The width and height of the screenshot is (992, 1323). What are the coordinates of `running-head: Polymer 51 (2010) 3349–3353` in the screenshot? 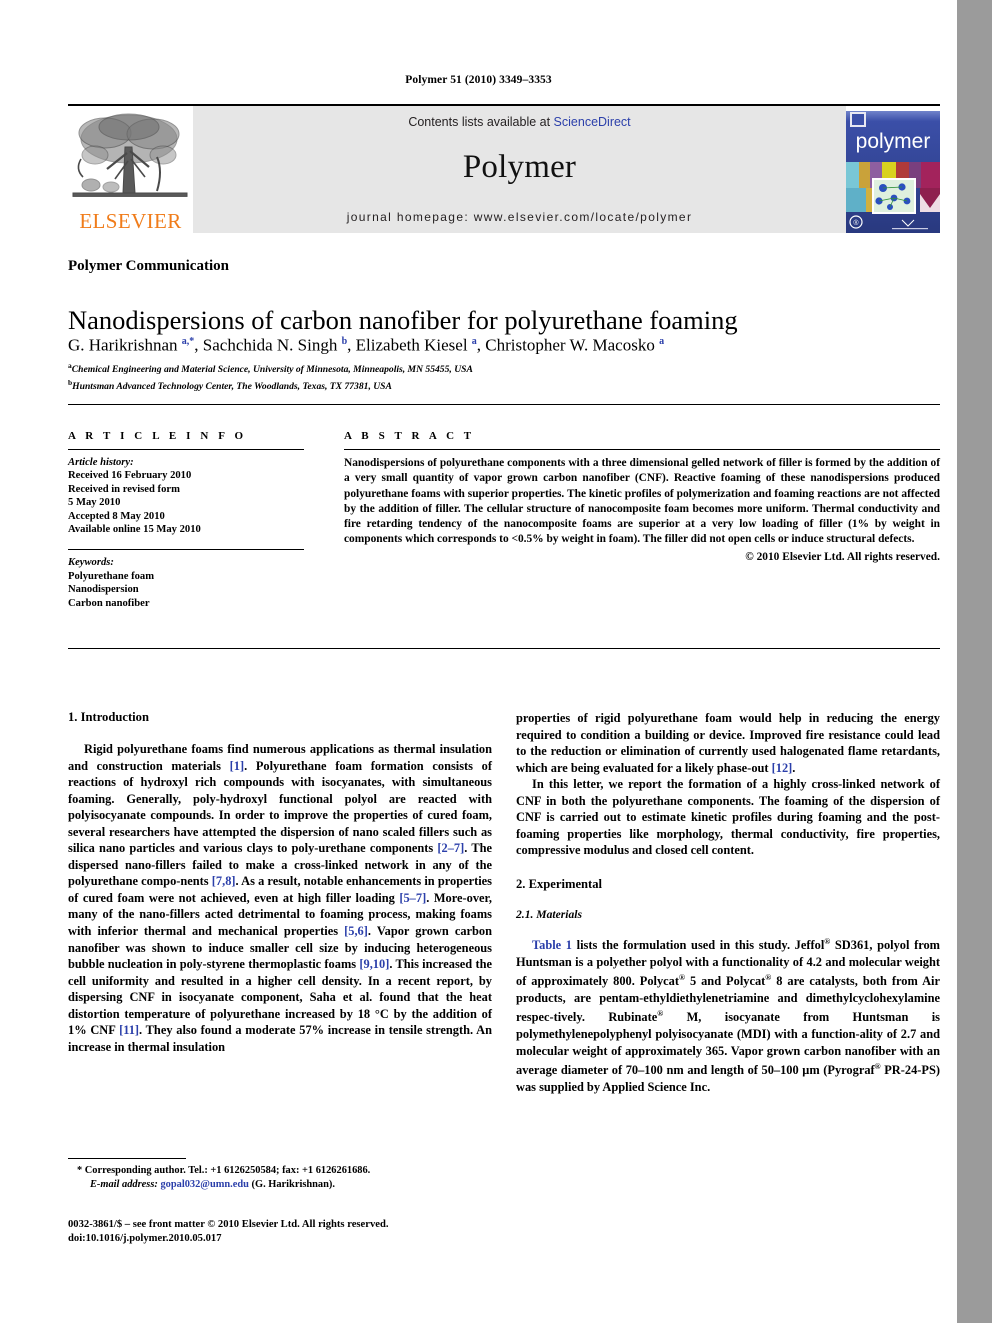 It's located at (478, 80).